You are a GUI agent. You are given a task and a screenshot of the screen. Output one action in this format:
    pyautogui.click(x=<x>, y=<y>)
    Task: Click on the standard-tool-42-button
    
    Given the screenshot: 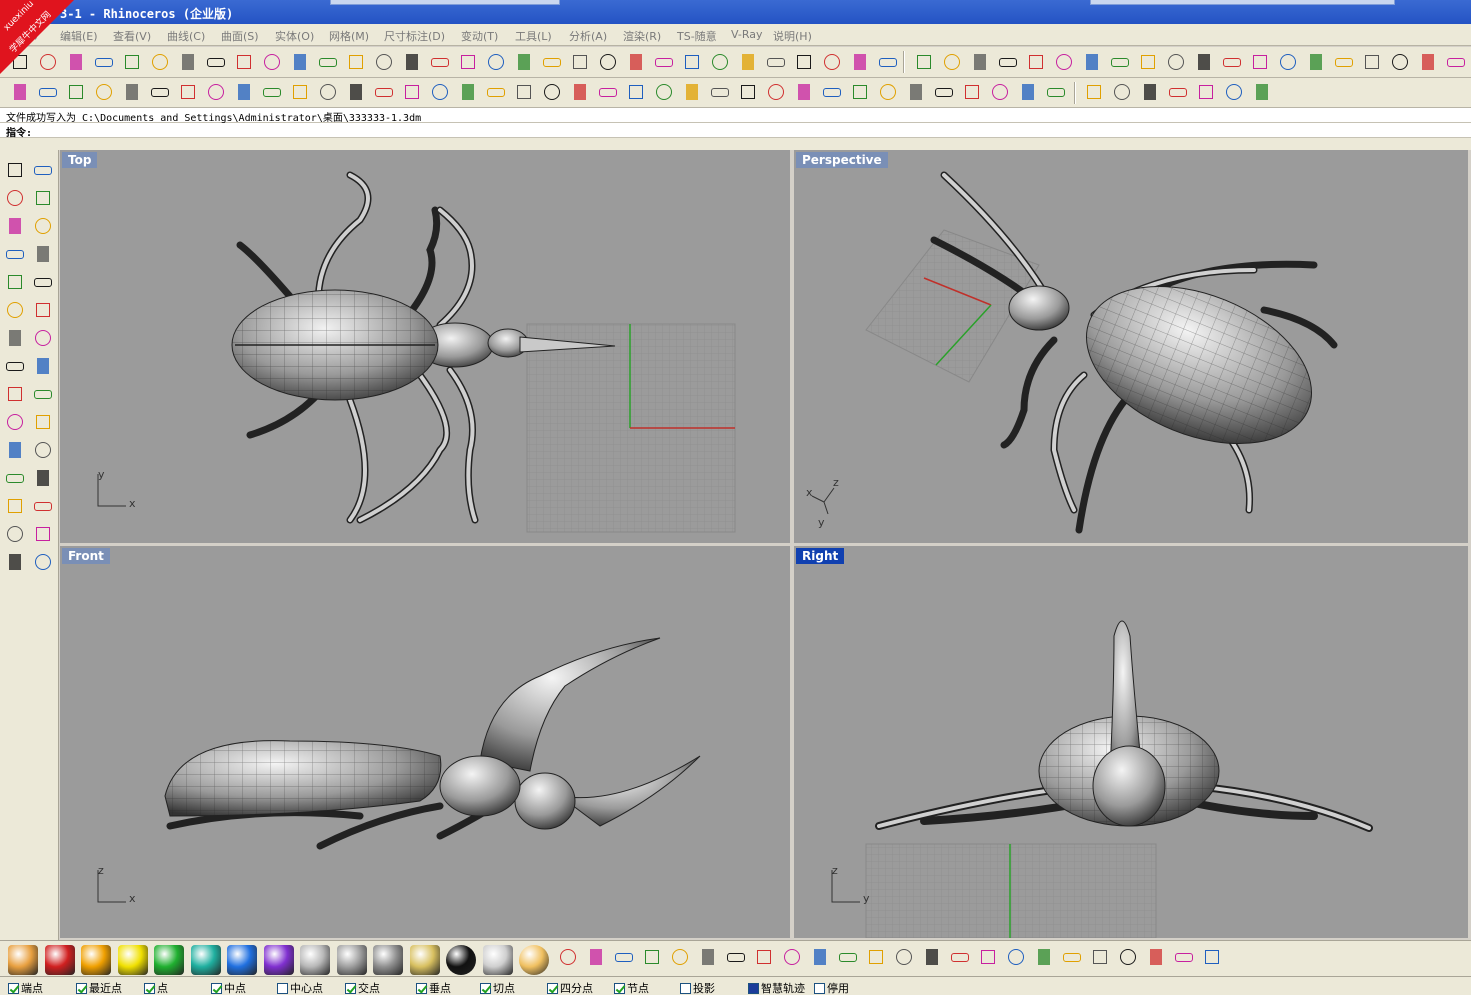 What is the action you would take?
    pyautogui.click(x=1204, y=62)
    